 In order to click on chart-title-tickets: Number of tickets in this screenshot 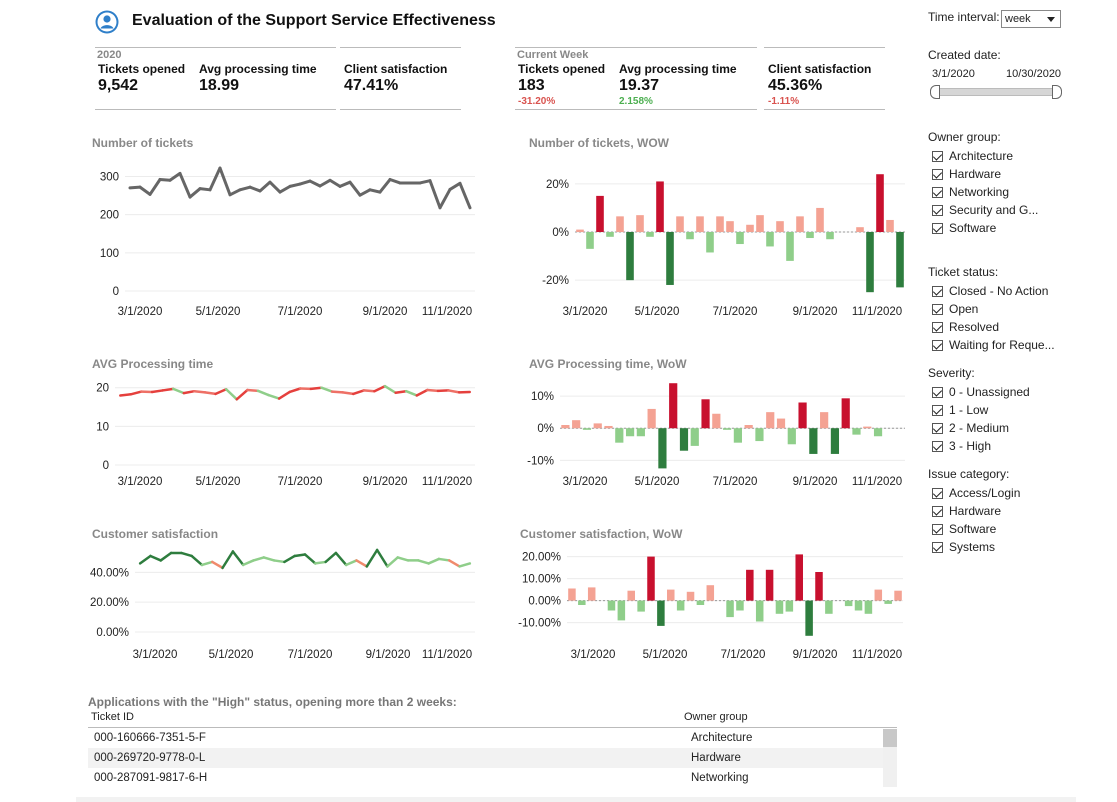, I will do `click(143, 143)`.